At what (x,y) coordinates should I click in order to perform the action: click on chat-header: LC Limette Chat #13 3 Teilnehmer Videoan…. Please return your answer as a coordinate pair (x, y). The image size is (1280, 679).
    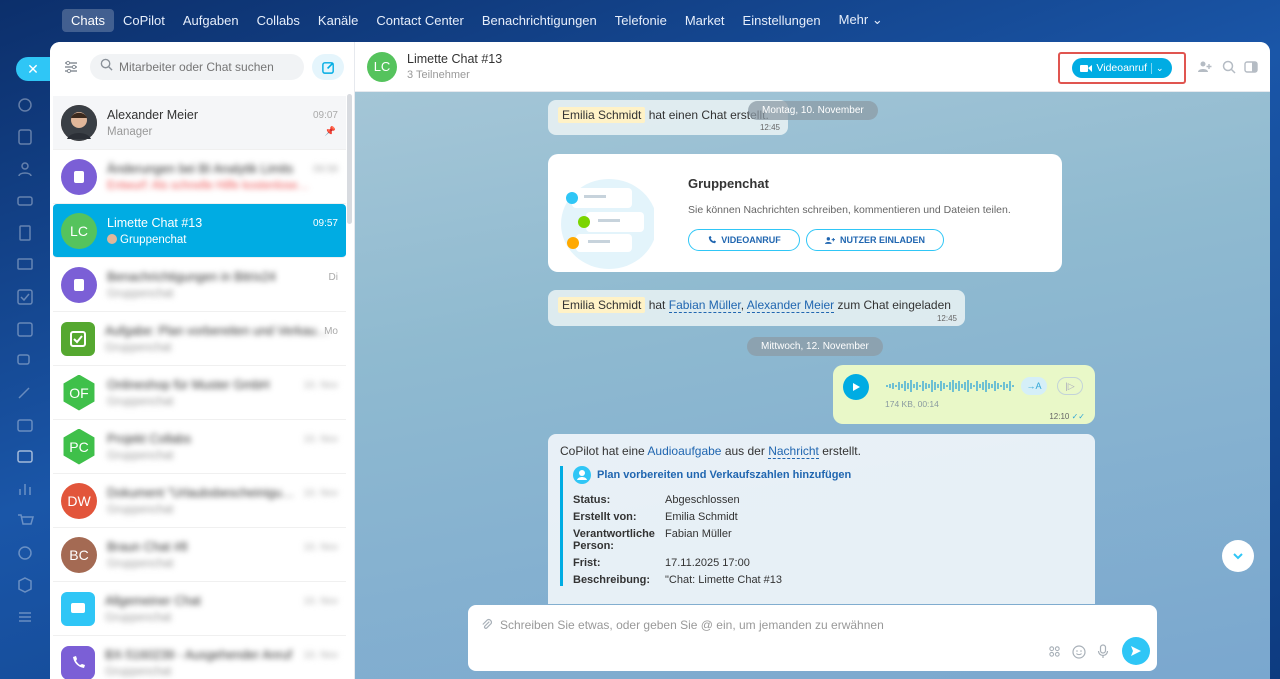
    Looking at the image, I should click on (812, 67).